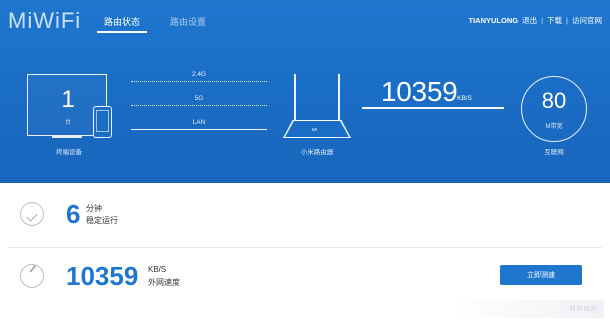 The height and width of the screenshot is (321, 610). Describe the element at coordinates (339, 98) in the screenshot. I see `router-antenna-right` at that location.